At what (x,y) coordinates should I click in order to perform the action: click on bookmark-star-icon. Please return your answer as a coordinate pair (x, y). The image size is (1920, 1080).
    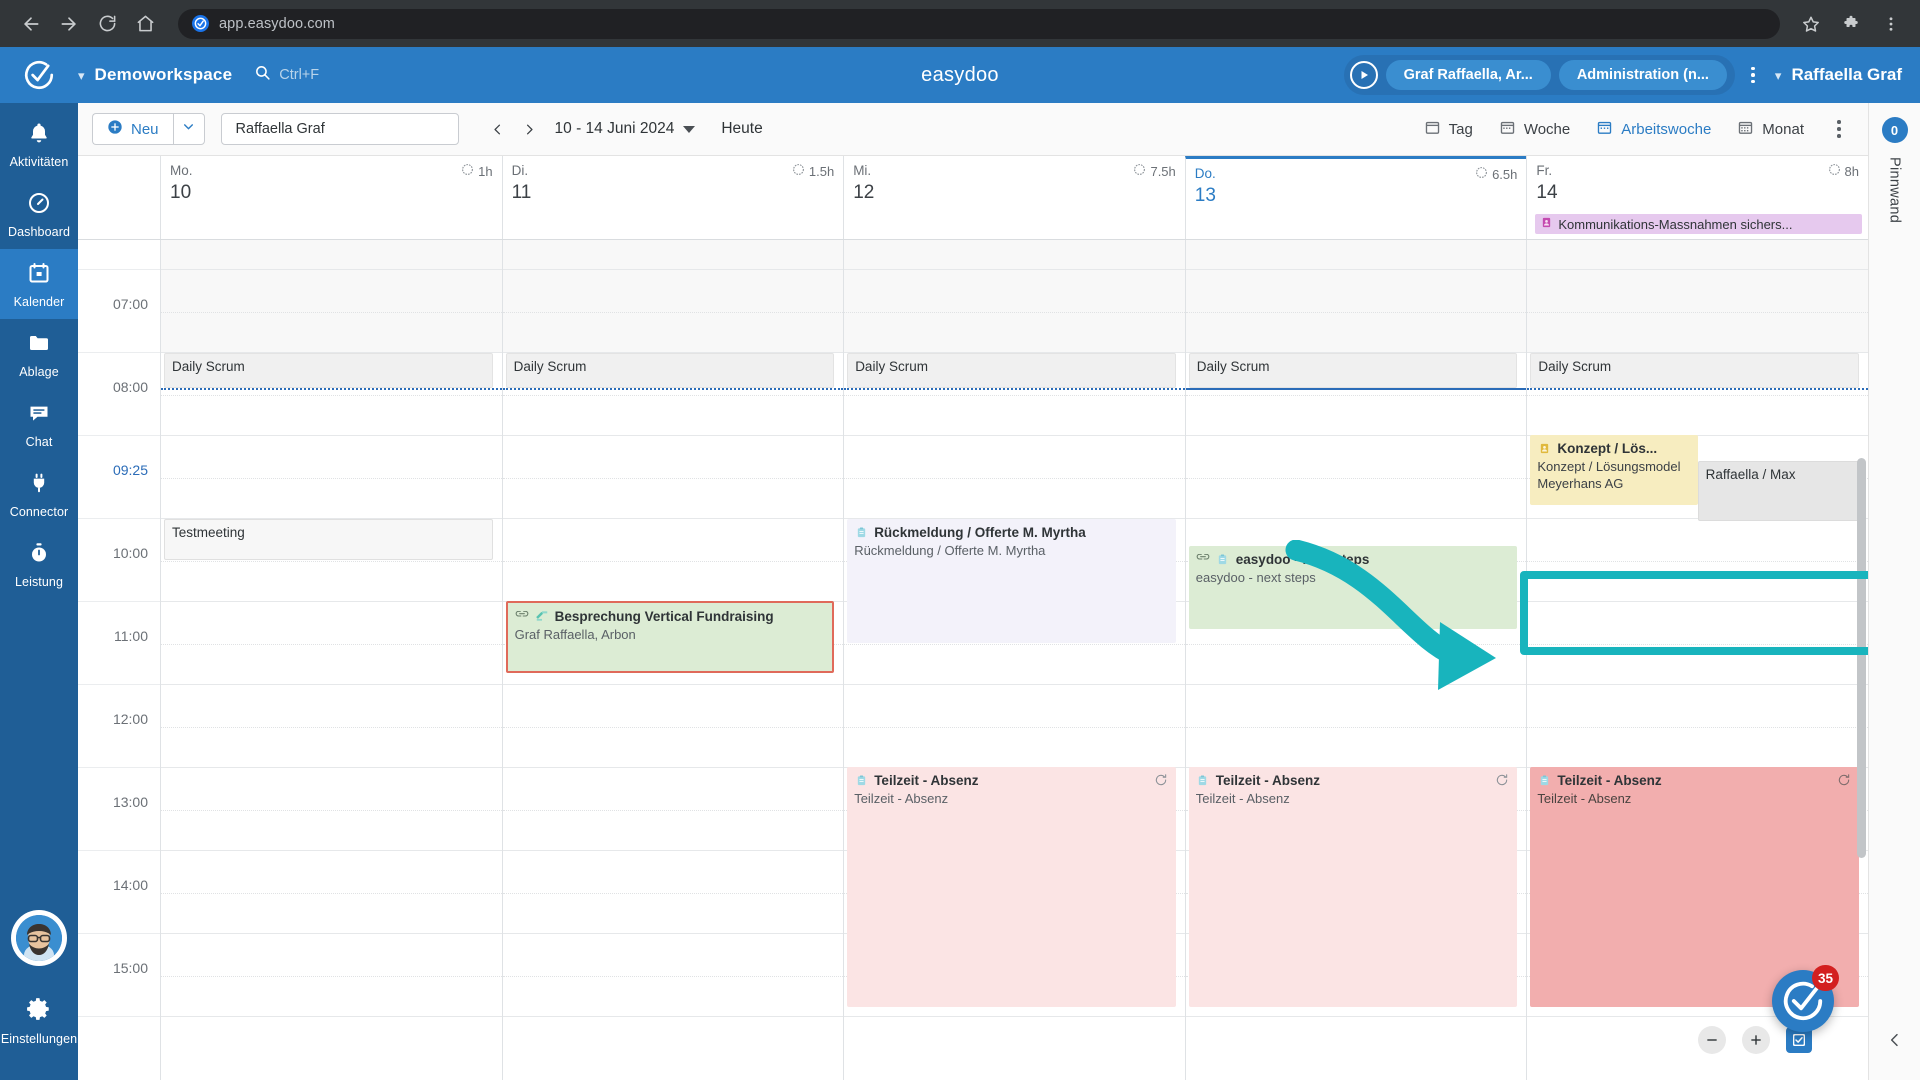
    Looking at the image, I should click on (1811, 24).